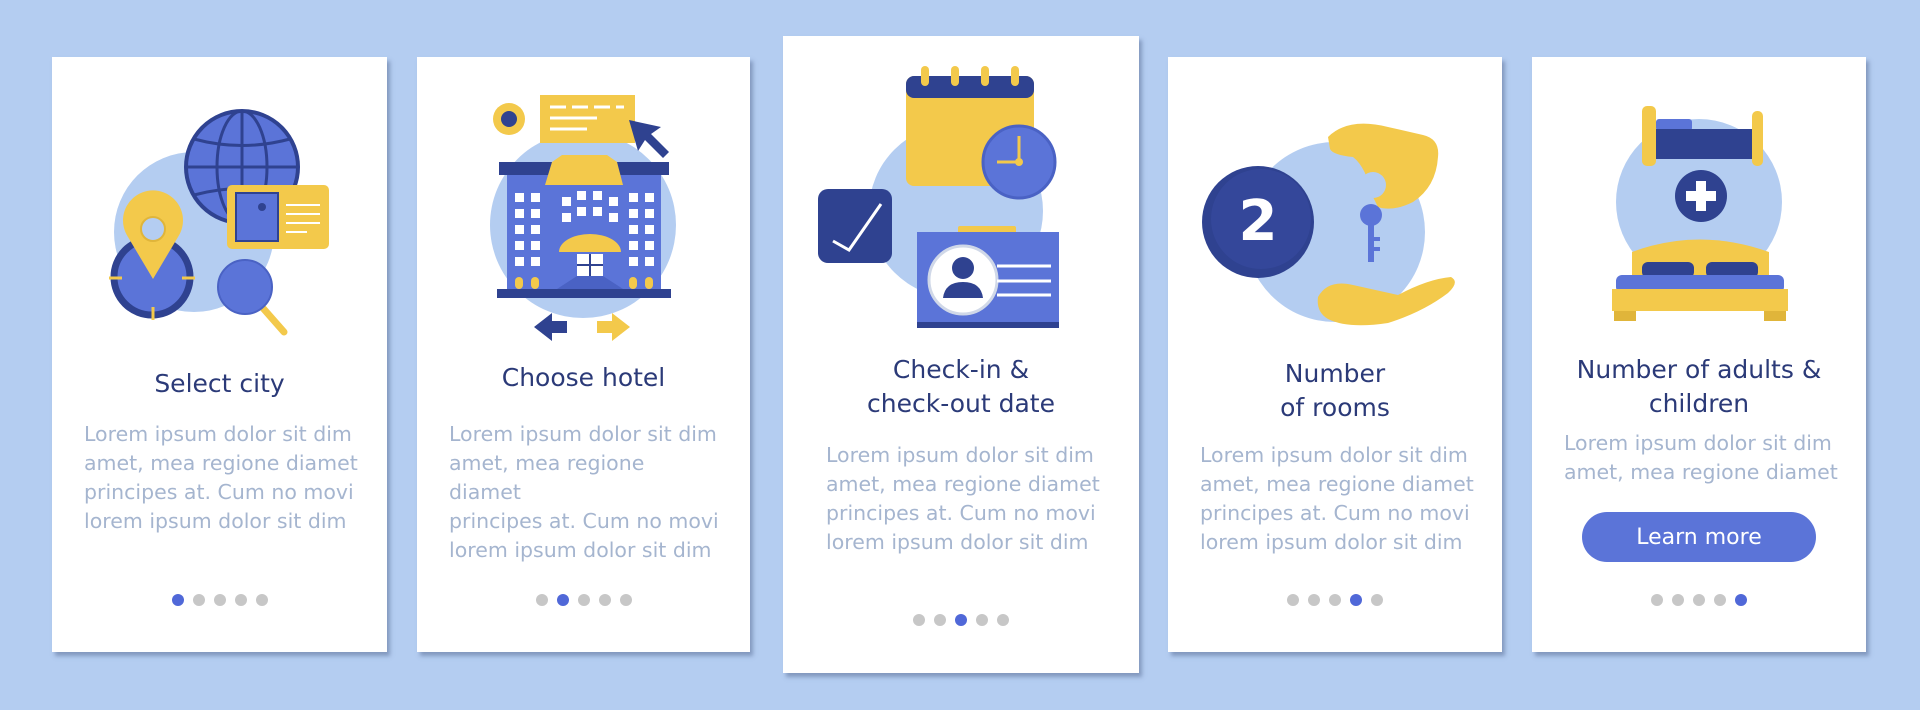  I want to click on learn-more-button: Learn more, so click(1699, 537).